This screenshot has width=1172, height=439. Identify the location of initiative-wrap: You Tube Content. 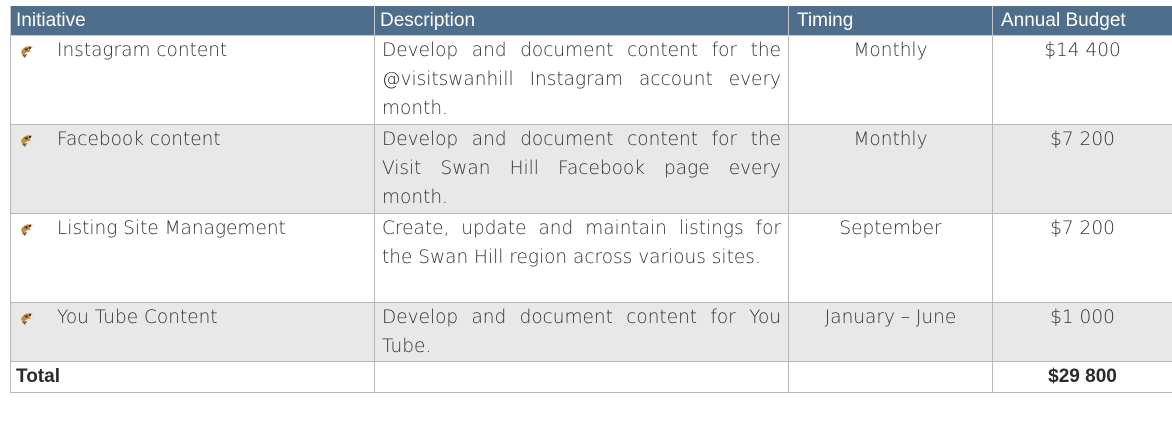
(193, 317).